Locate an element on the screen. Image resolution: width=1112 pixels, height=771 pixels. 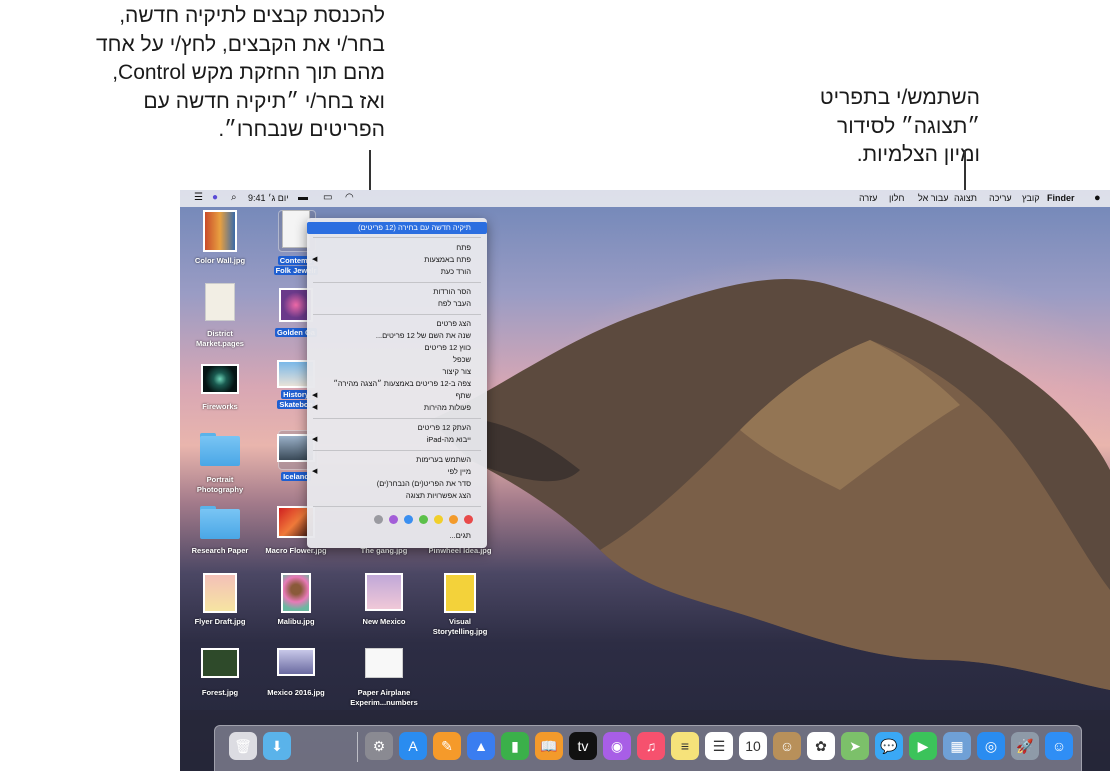
menu-item-label: כווץ 12 פריטים is located at coordinates (447, 347).